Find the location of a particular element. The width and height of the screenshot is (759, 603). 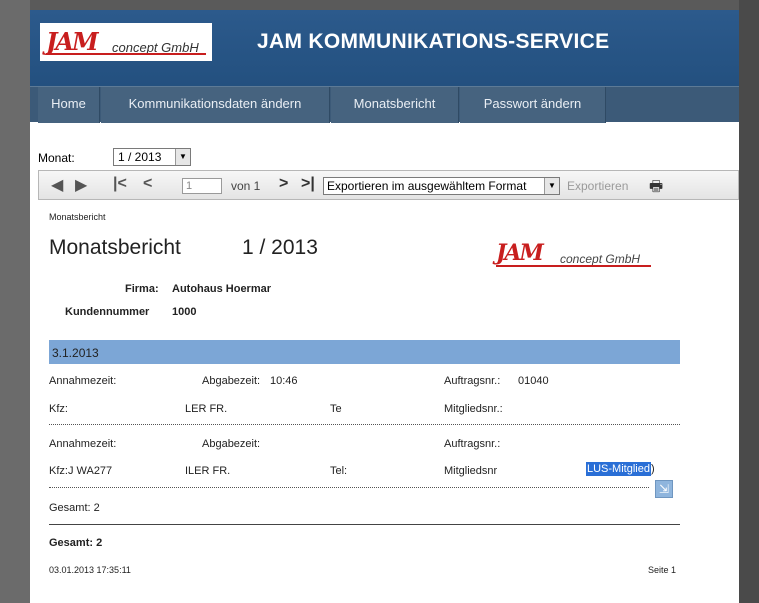

window-top-shade is located at coordinates (394, 5).